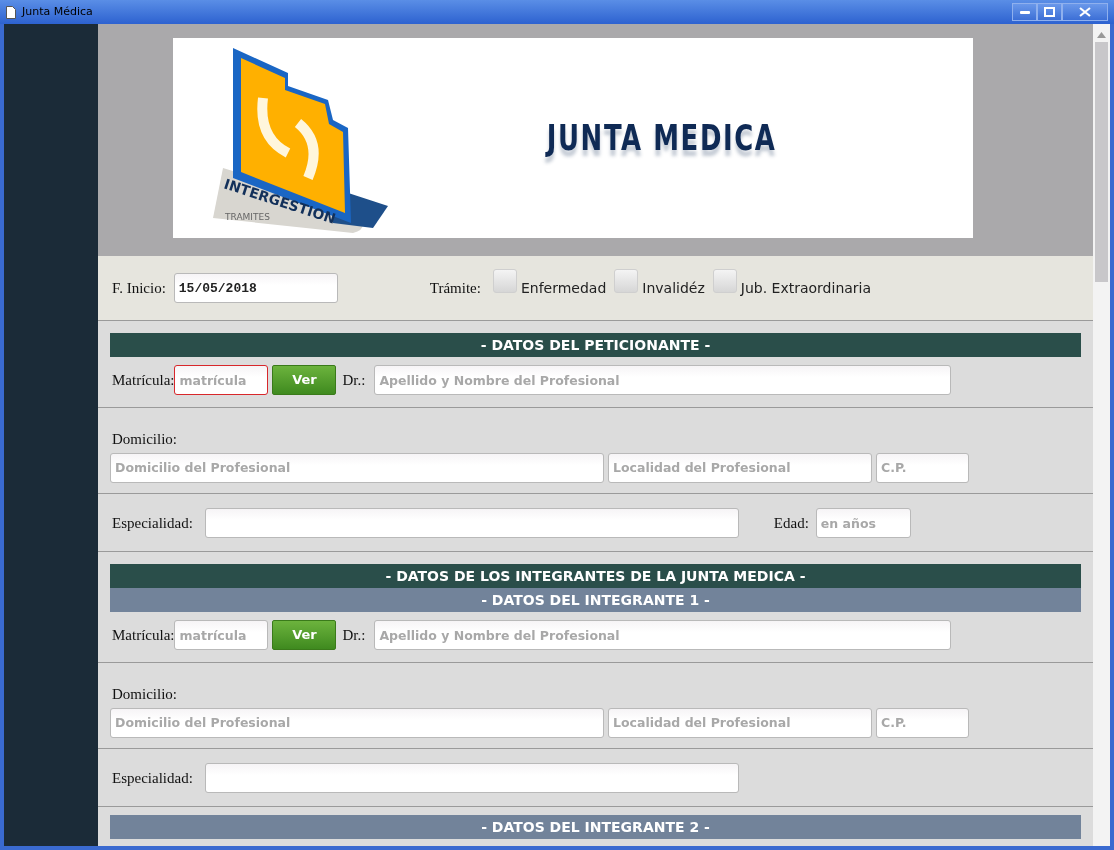 This screenshot has height=850, width=1114. I want to click on field-label: F. Inicio:, so click(139, 288).